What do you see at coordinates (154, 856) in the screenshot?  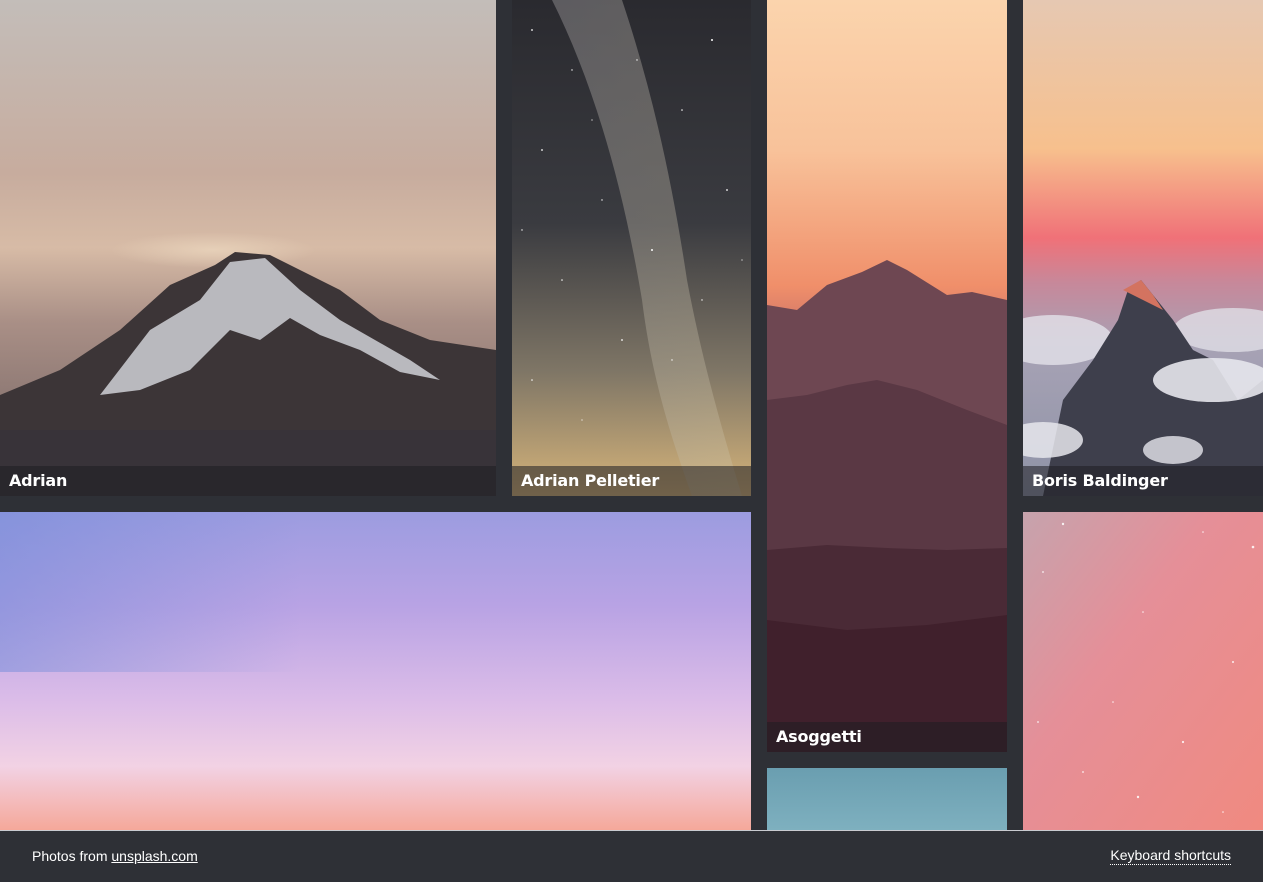 I see `unsplash-link: unsplash.com` at bounding box center [154, 856].